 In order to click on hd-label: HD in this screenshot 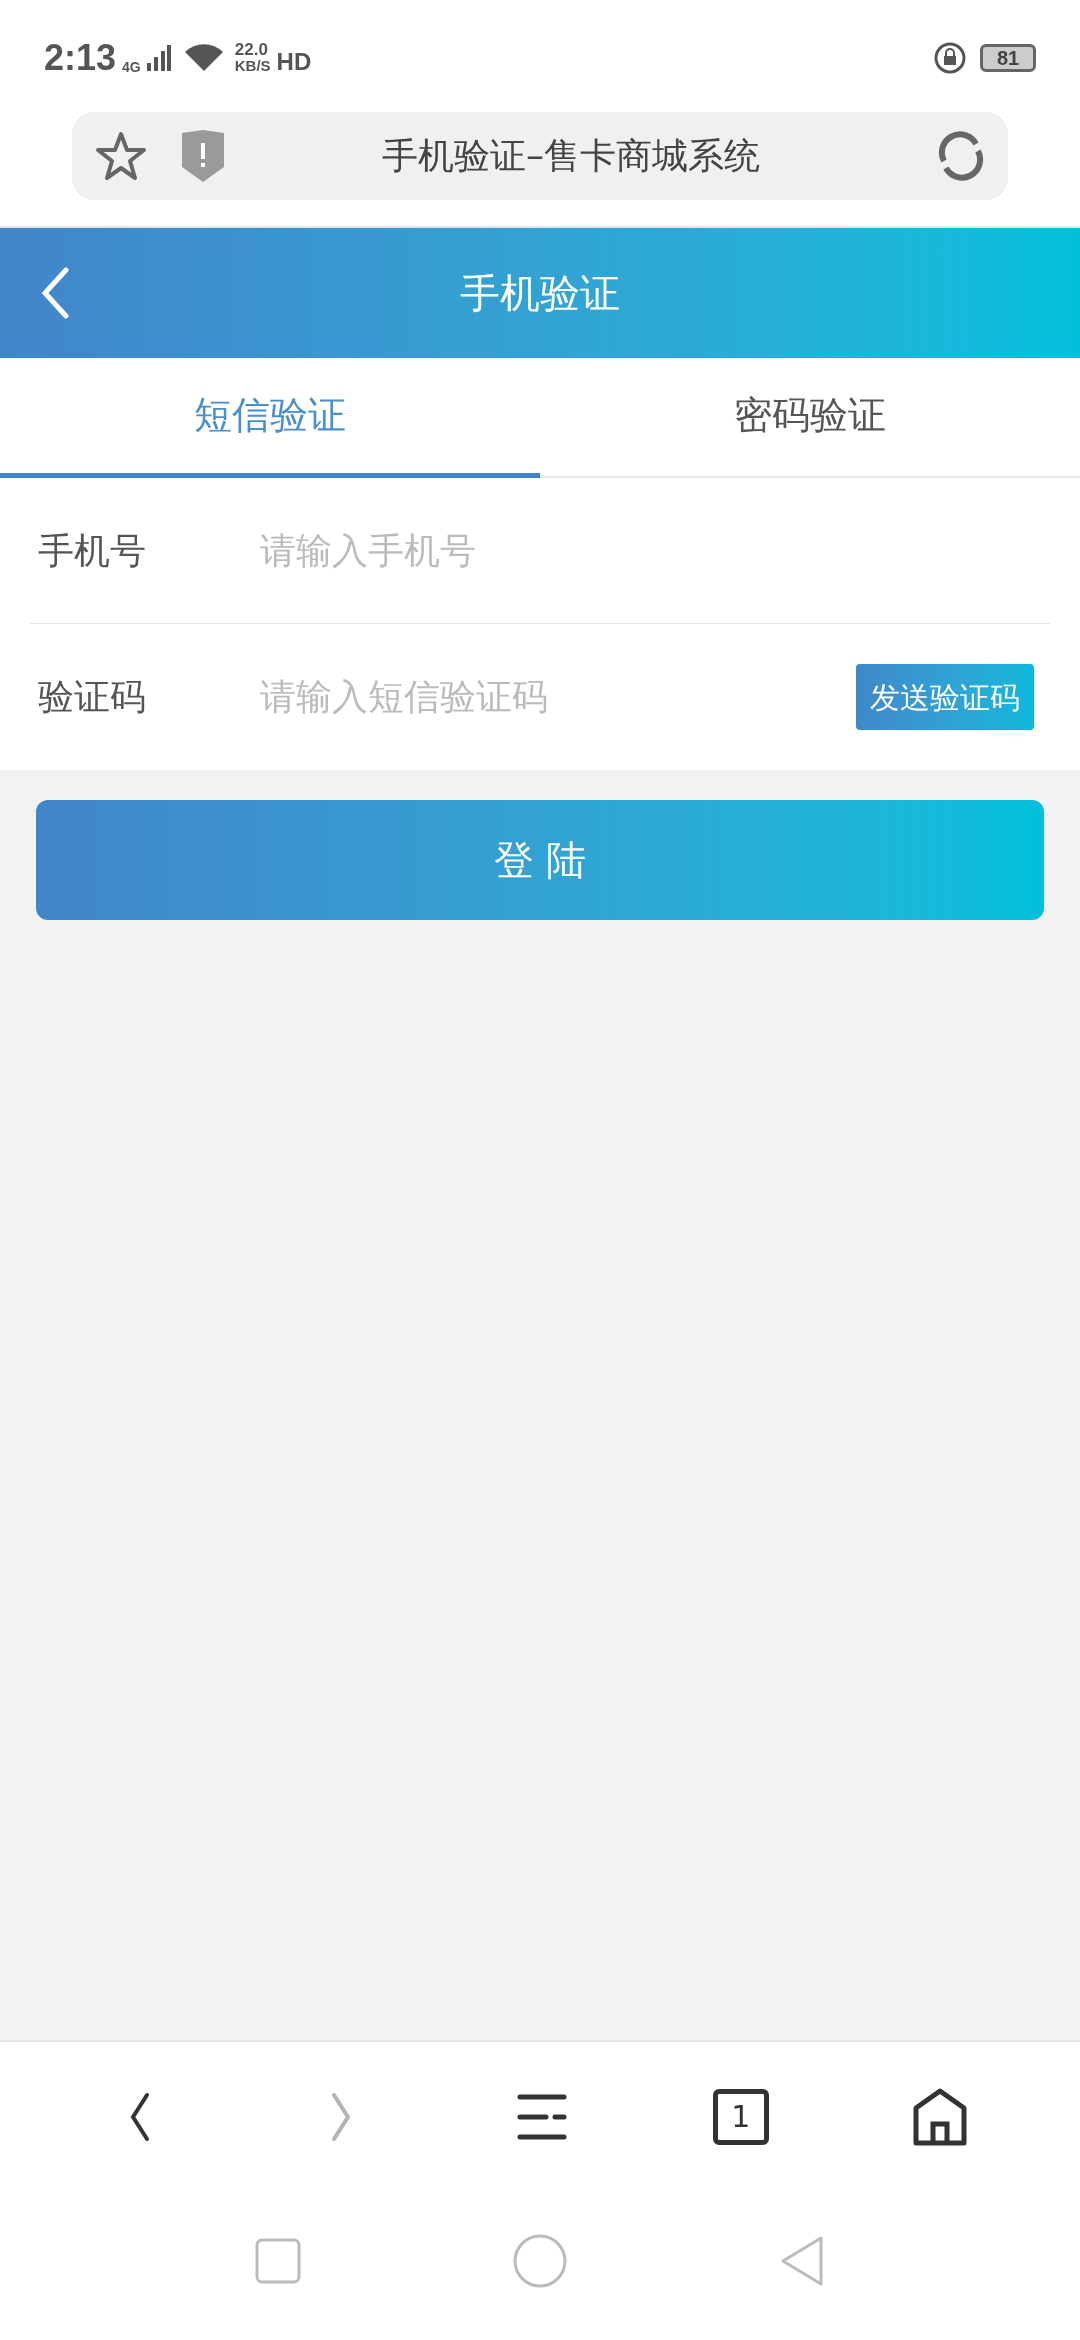, I will do `click(294, 62)`.